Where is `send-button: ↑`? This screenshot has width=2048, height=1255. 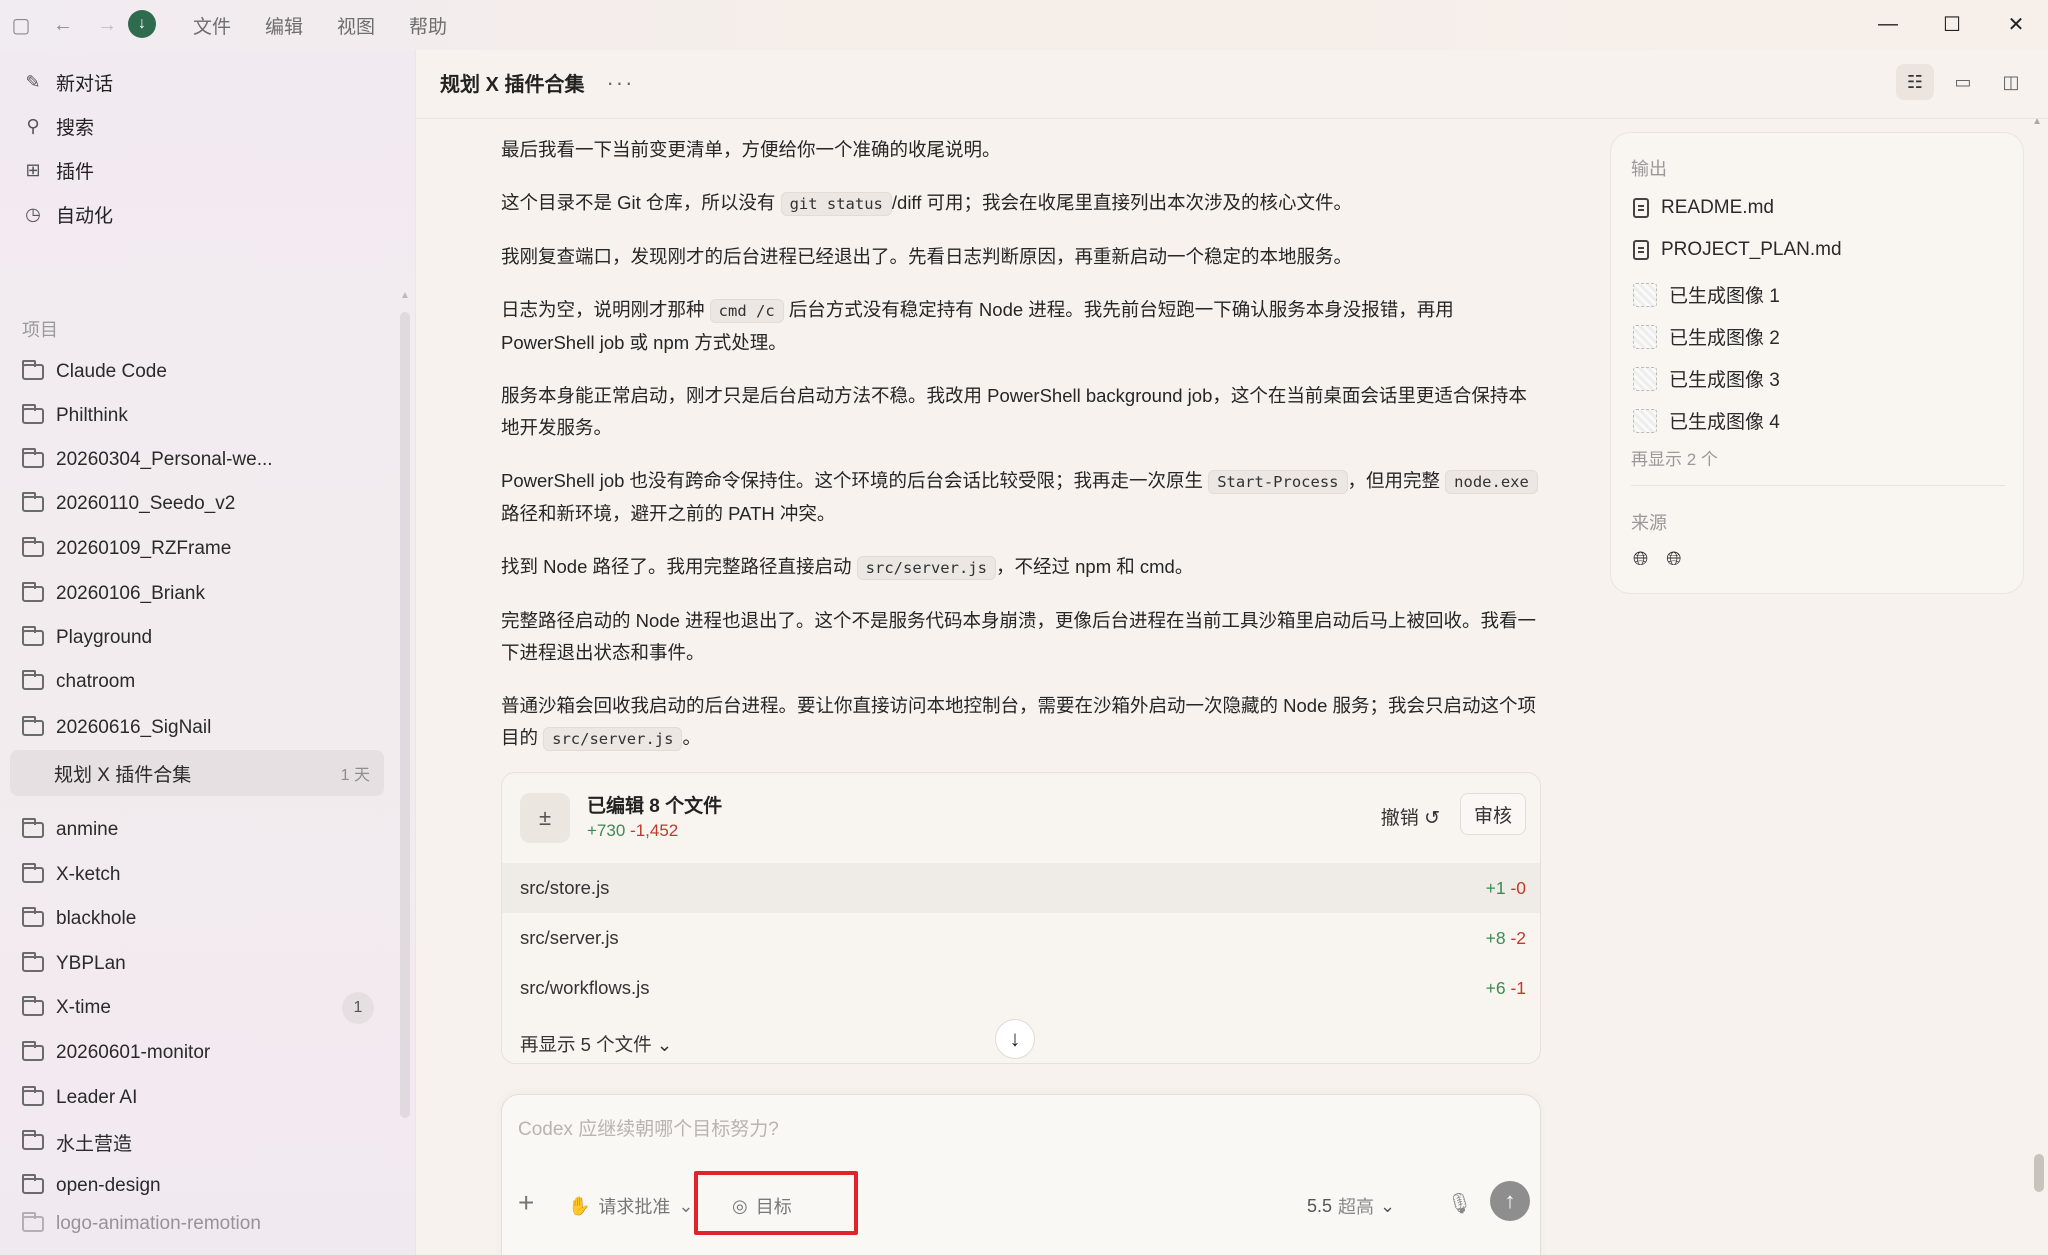
send-button: ↑ is located at coordinates (1510, 1201).